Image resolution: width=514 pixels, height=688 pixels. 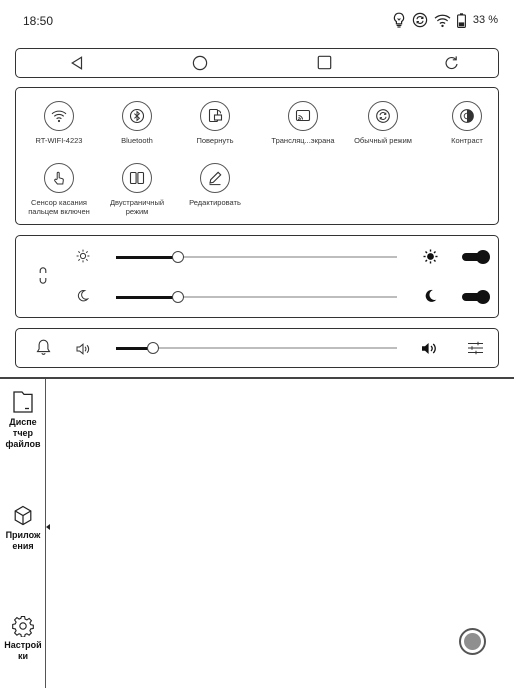 I want to click on refresh-mode-icon, so click(x=383, y=116).